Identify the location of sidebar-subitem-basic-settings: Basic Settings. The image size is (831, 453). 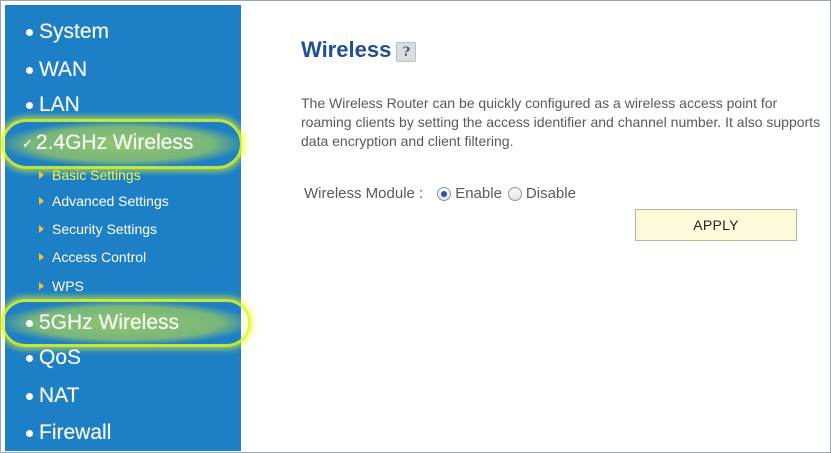
(90, 175).